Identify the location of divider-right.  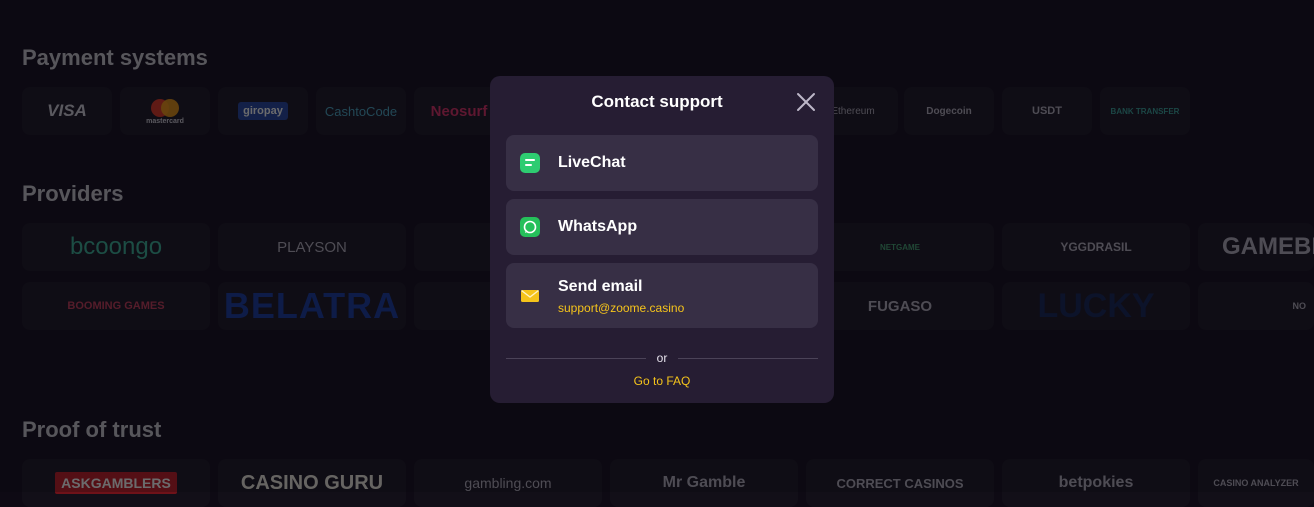
(748, 358).